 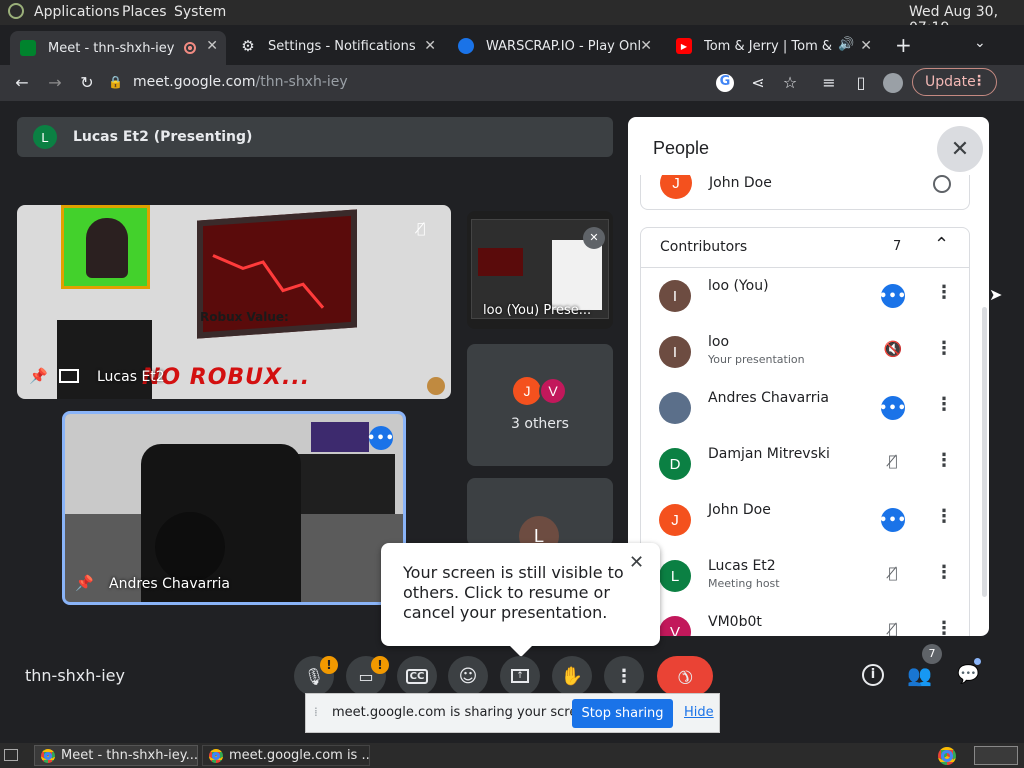 What do you see at coordinates (829, 82) in the screenshot?
I see `media-playlist-icon: ≡` at bounding box center [829, 82].